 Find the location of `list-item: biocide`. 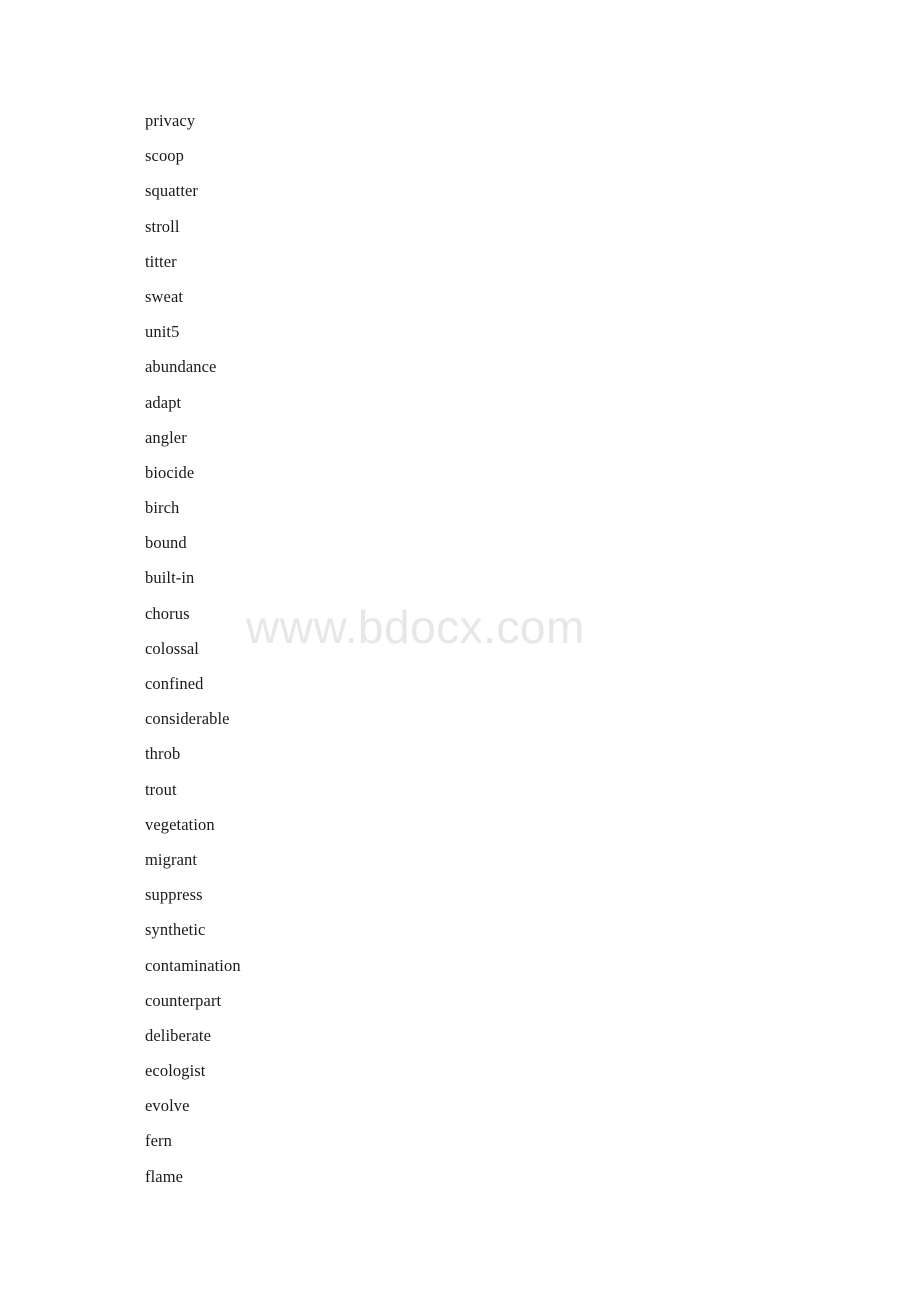

list-item: biocide is located at coordinates (170, 472).